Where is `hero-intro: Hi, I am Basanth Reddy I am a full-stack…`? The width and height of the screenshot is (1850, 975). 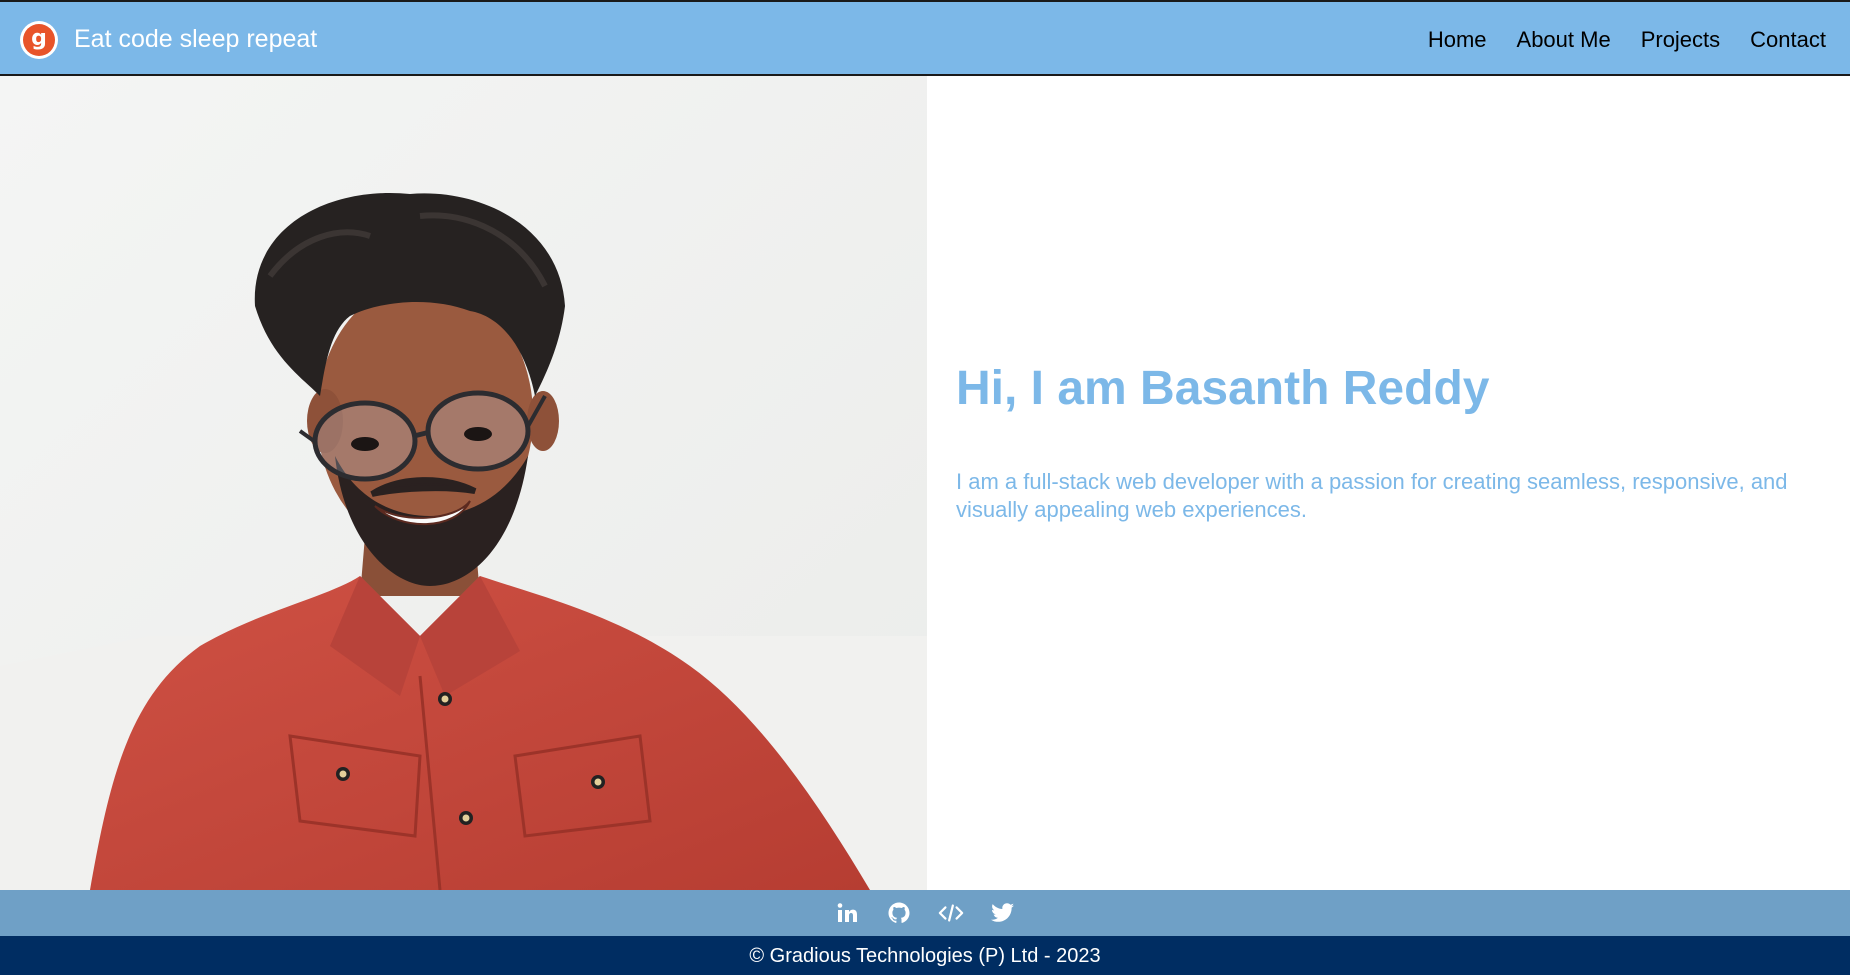 hero-intro: Hi, I am Basanth Reddy I am a full-stack… is located at coordinates (1391, 442).